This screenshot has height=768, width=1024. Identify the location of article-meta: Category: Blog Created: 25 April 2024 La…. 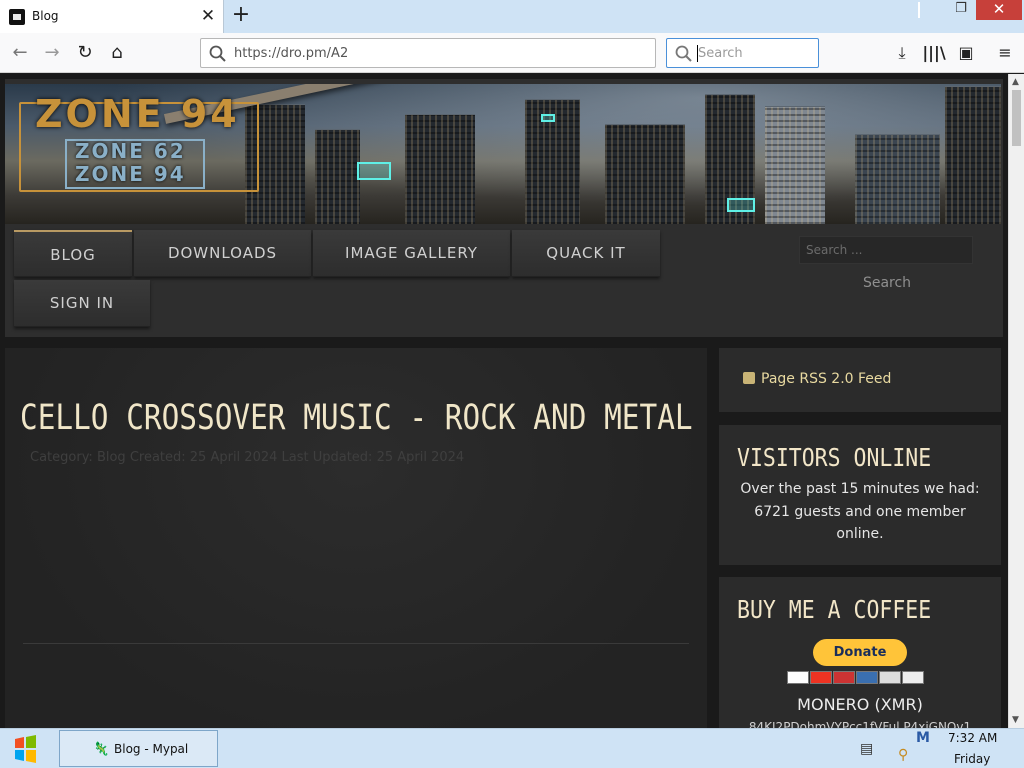
(247, 457).